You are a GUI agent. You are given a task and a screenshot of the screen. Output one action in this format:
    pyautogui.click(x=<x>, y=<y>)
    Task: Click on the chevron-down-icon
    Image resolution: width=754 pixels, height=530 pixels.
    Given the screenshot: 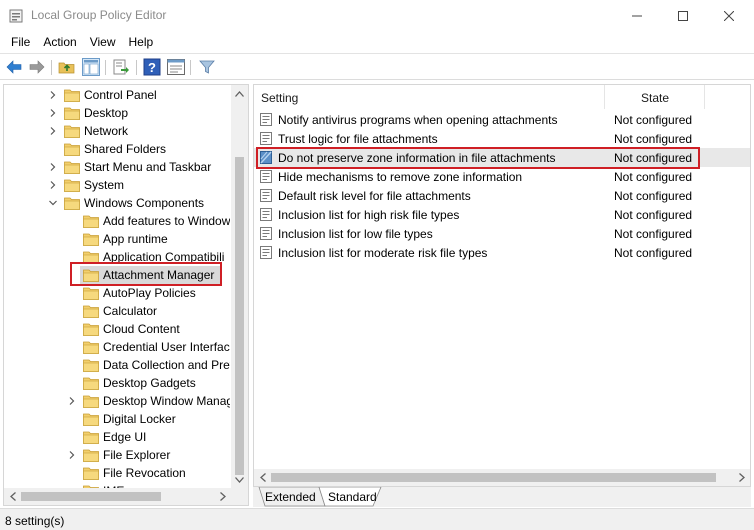 What is the action you would take?
    pyautogui.click(x=53, y=203)
    